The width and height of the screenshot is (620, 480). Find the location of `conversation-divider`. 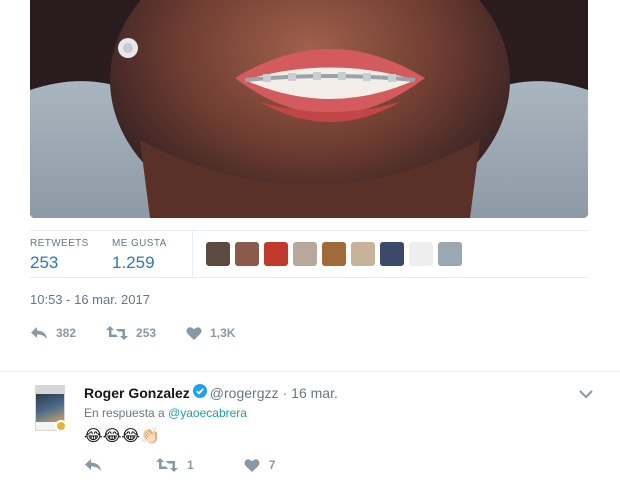

conversation-divider is located at coordinates (310, 365).